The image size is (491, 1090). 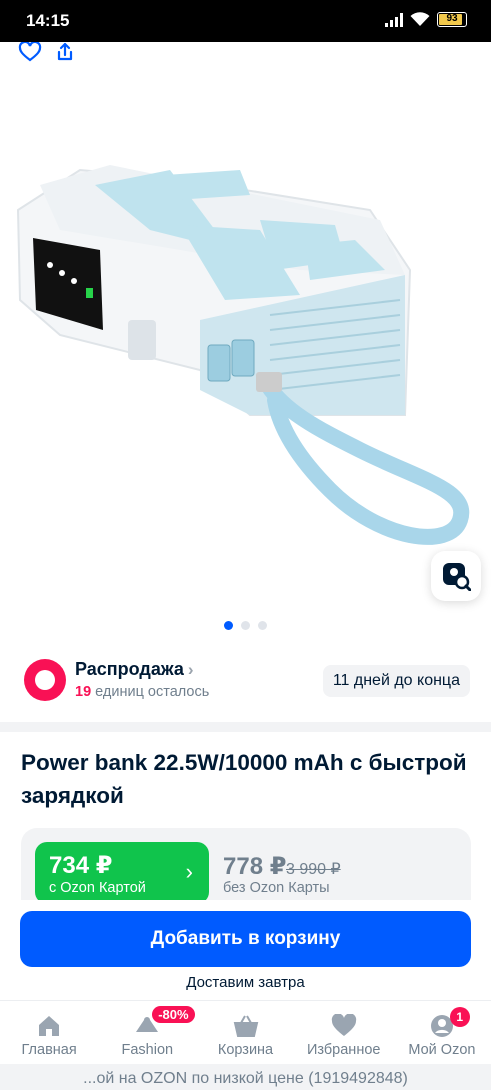 What do you see at coordinates (245, 939) in the screenshot?
I see `add-to-cart-button: Добавить в корзину` at bounding box center [245, 939].